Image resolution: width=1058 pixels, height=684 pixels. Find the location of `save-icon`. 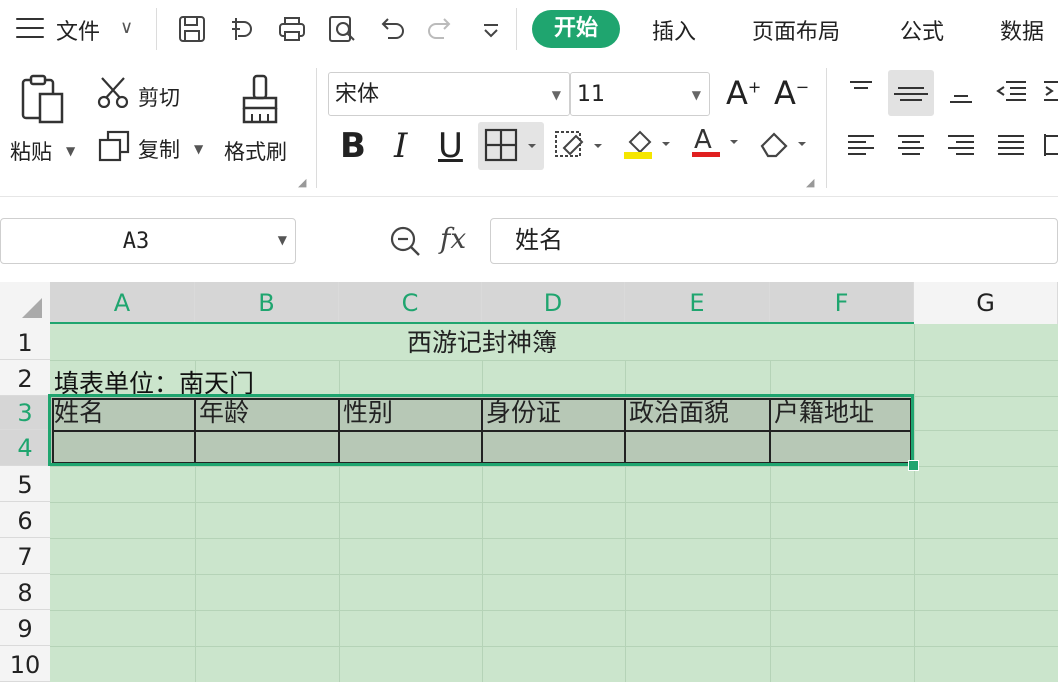

save-icon is located at coordinates (192, 29).